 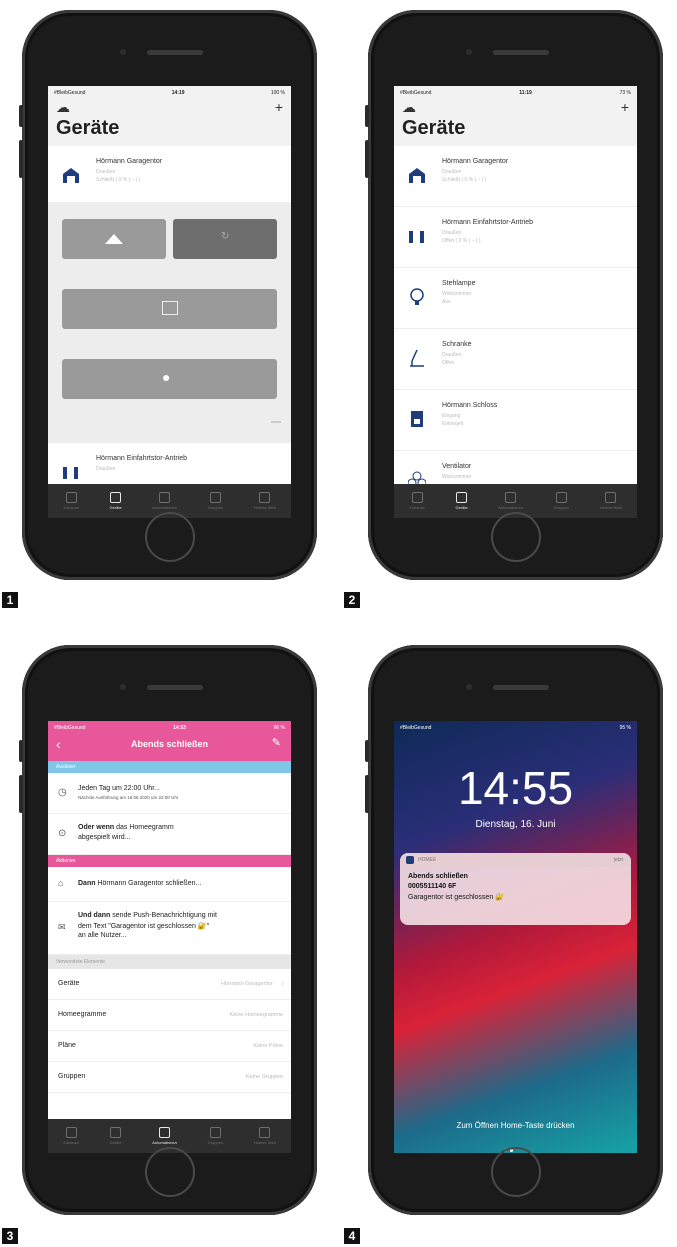 What do you see at coordinates (169, 1046) in the screenshot?
I see `list-item: Pläne Keine Pläne` at bounding box center [169, 1046].